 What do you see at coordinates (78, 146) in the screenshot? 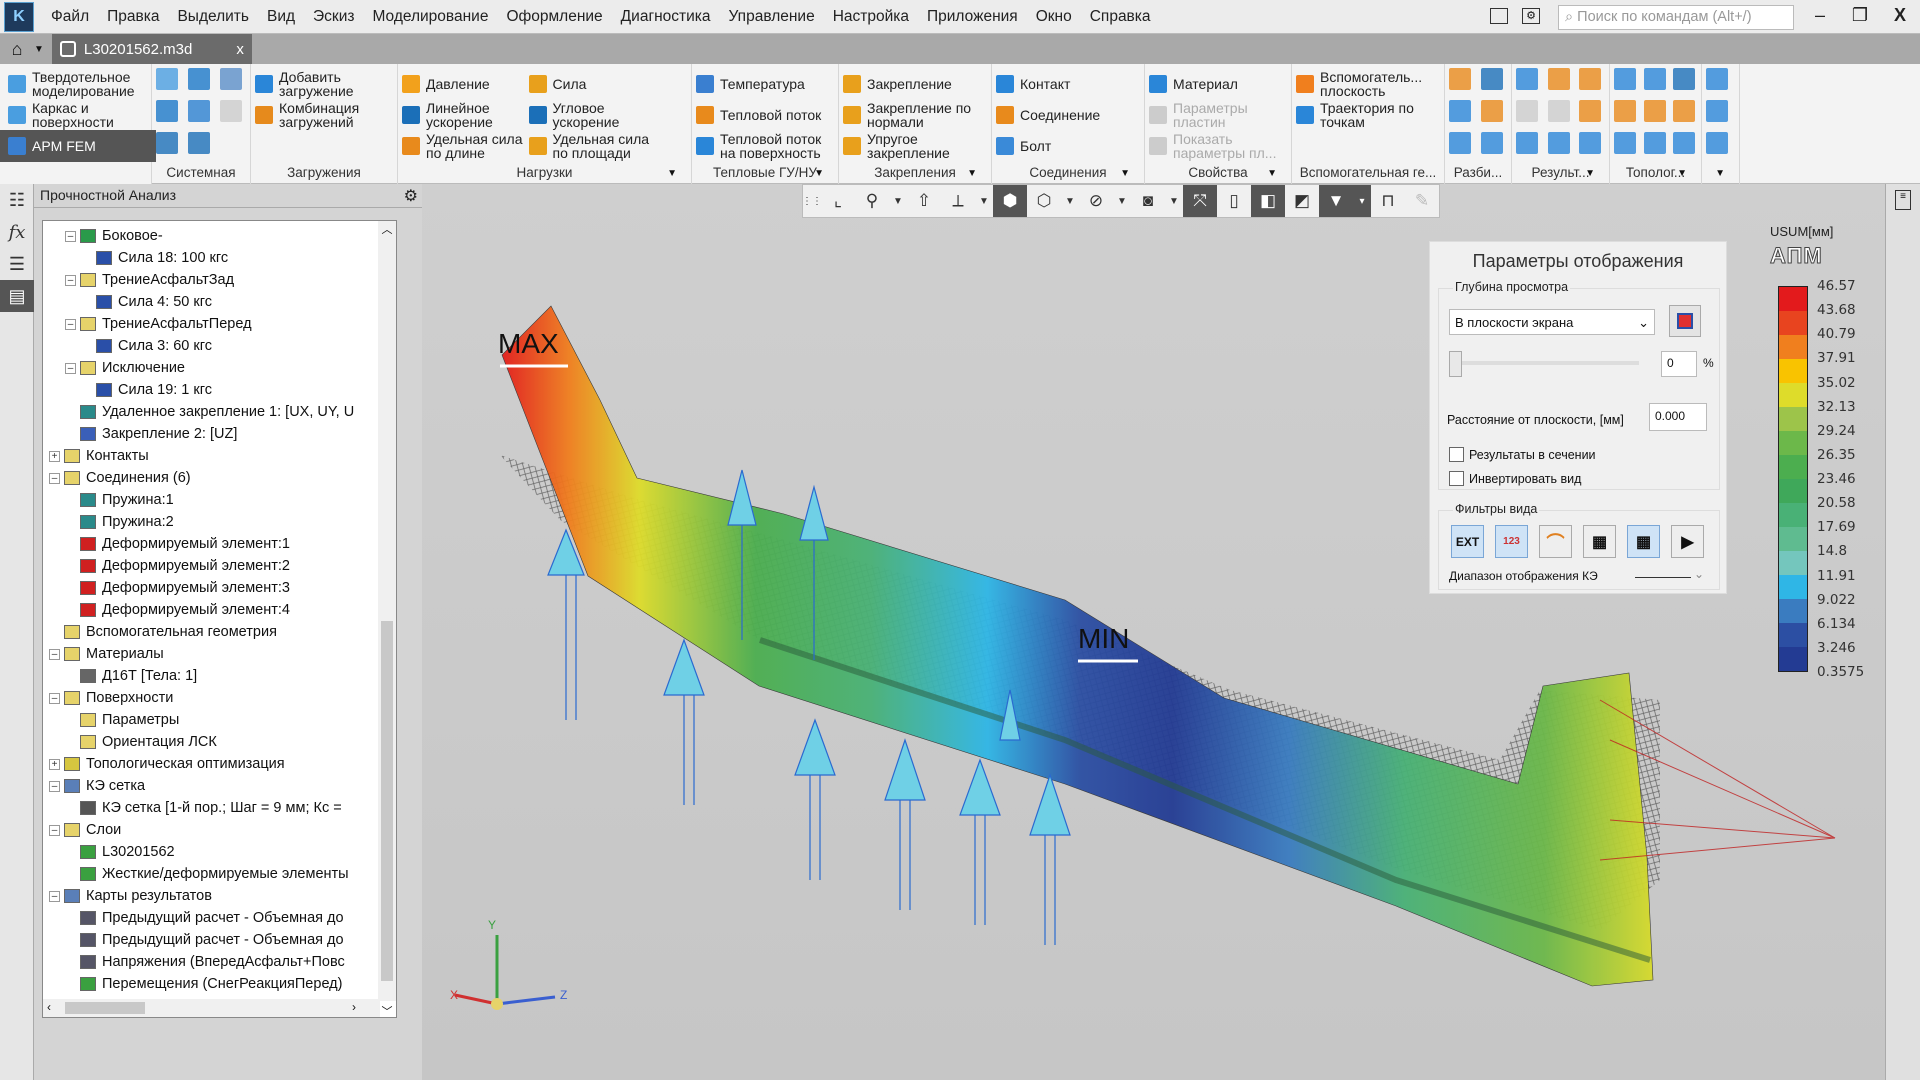
I see `mode-item: APM FEM` at bounding box center [78, 146].